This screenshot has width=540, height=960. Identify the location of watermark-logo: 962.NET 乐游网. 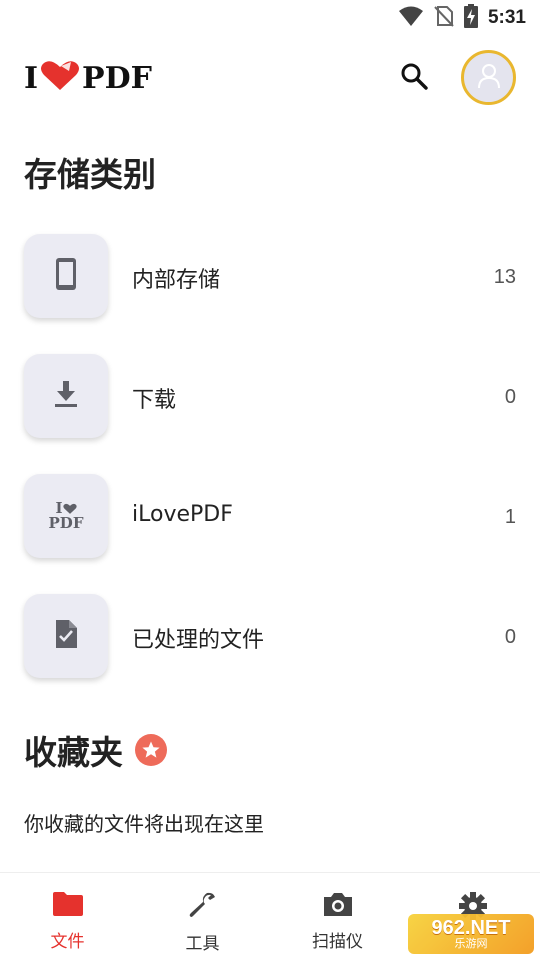
(471, 934).